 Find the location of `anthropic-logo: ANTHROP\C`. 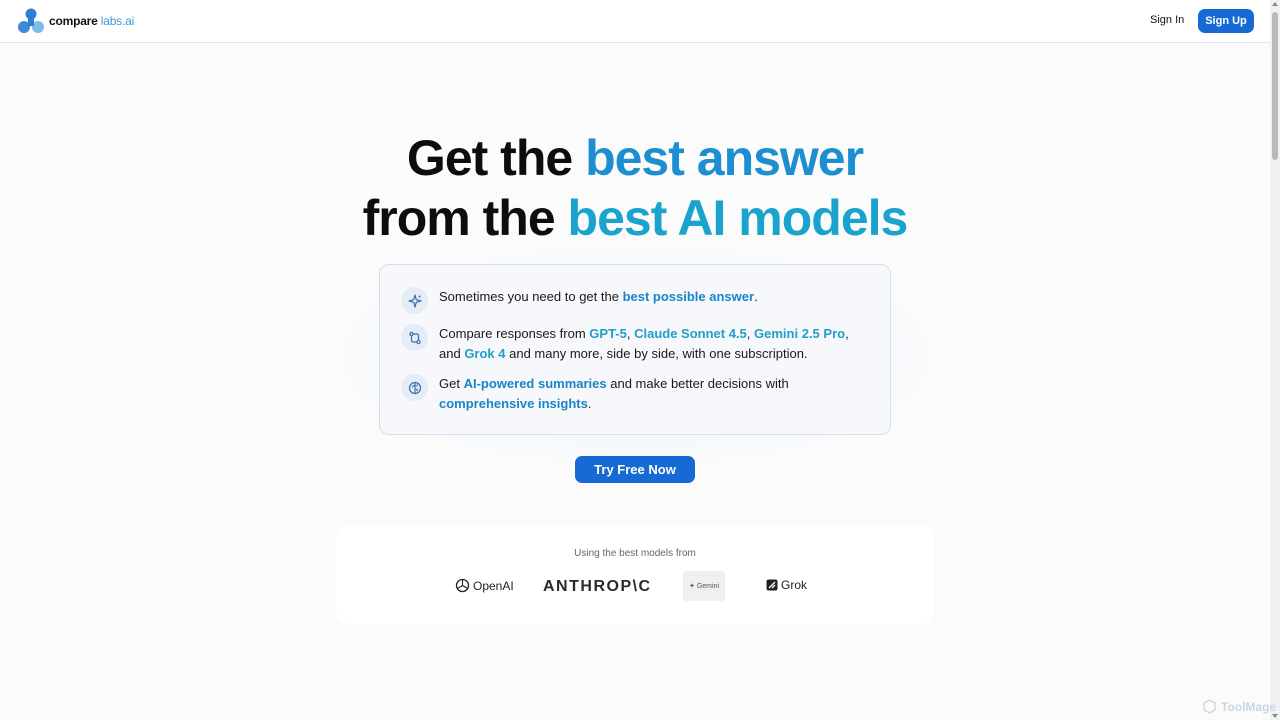

anthropic-logo: ANTHROP\C is located at coordinates (597, 586).